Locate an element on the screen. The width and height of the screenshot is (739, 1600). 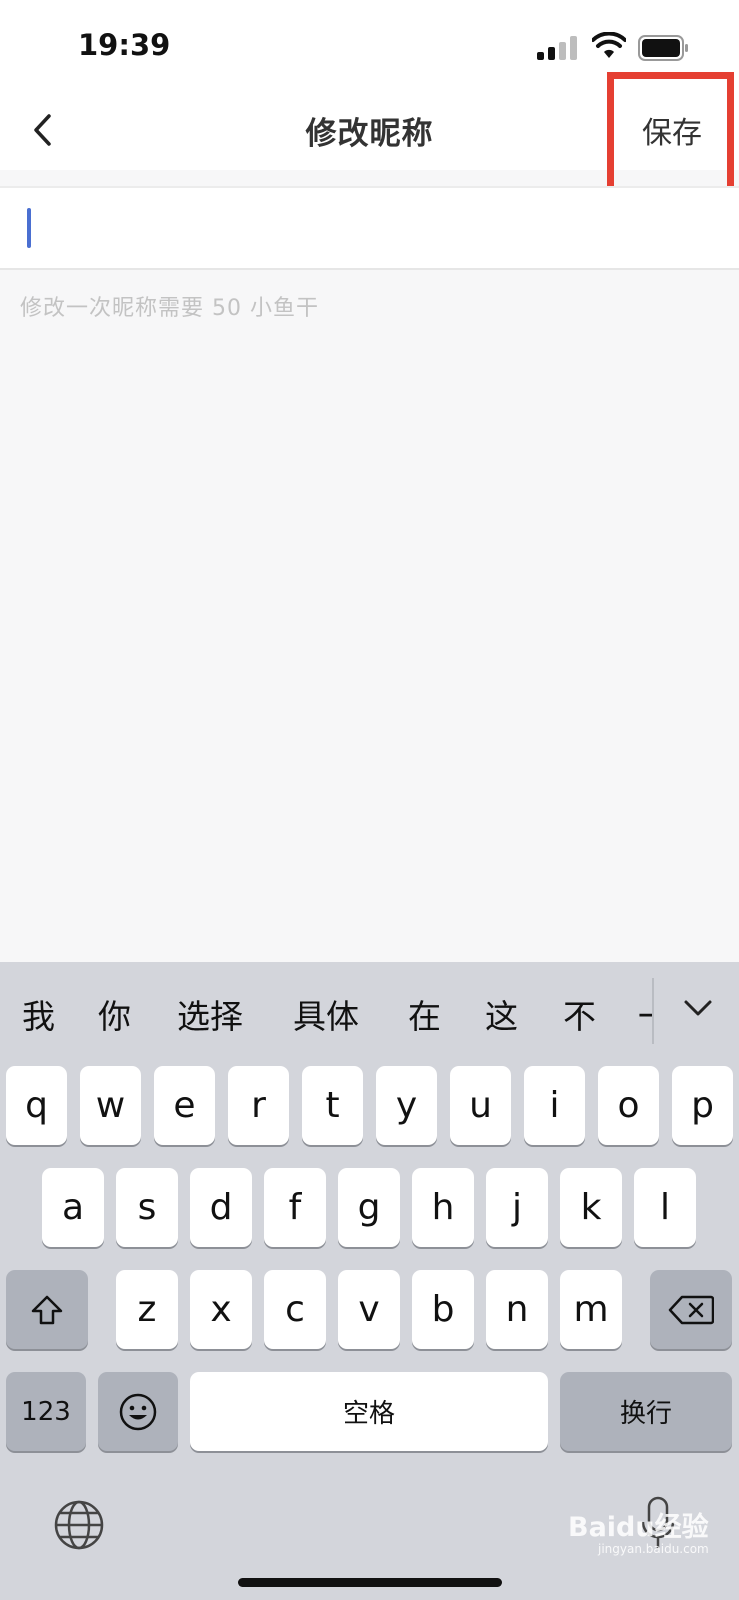
expand-candidates-button is located at coordinates (698, 1008).